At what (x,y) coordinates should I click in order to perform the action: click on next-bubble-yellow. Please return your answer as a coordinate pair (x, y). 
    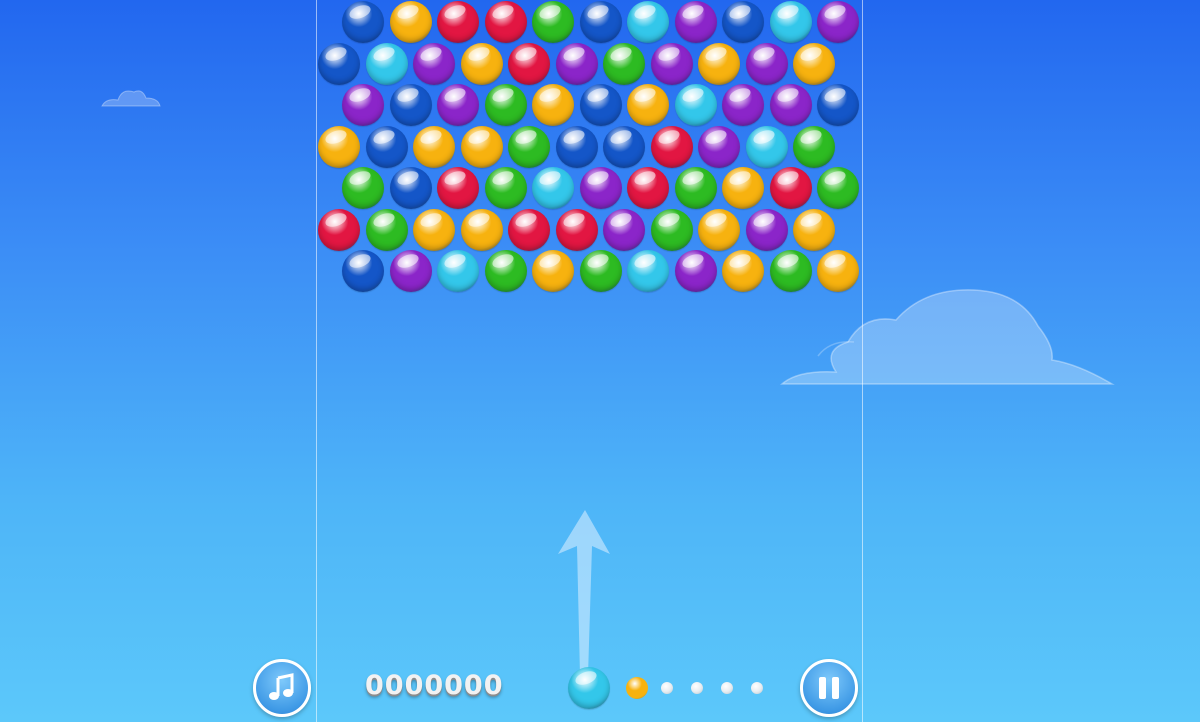
    Looking at the image, I should click on (637, 688).